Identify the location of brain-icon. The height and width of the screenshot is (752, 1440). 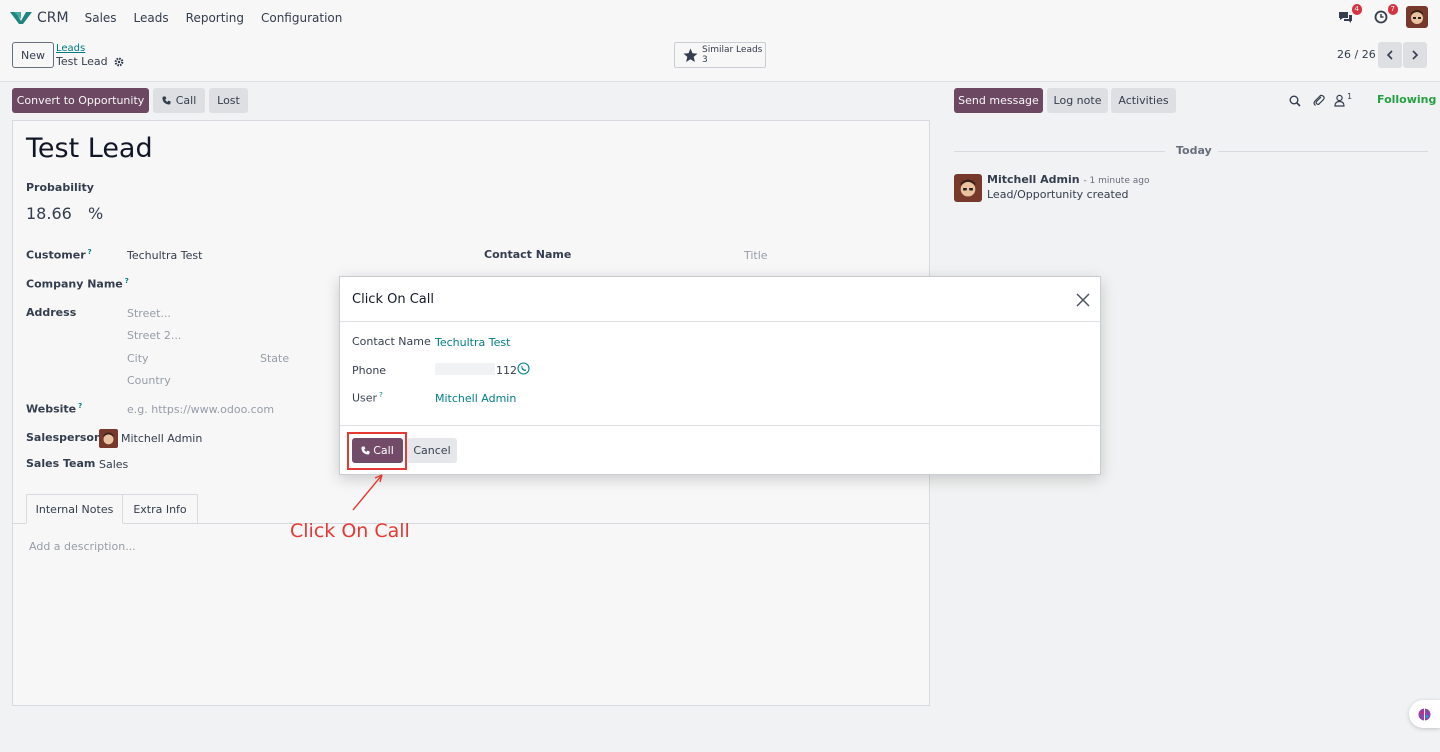
(1424, 714).